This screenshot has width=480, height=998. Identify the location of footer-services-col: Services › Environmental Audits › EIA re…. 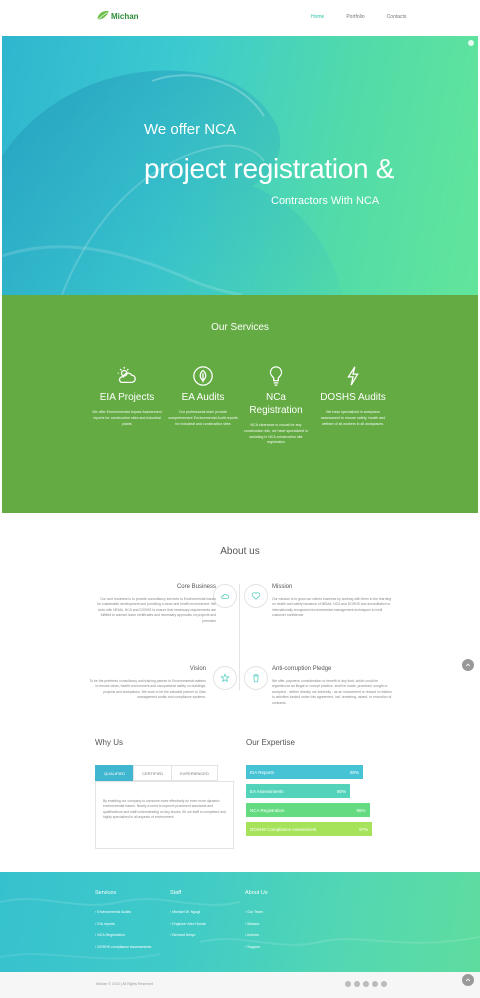
(123, 921).